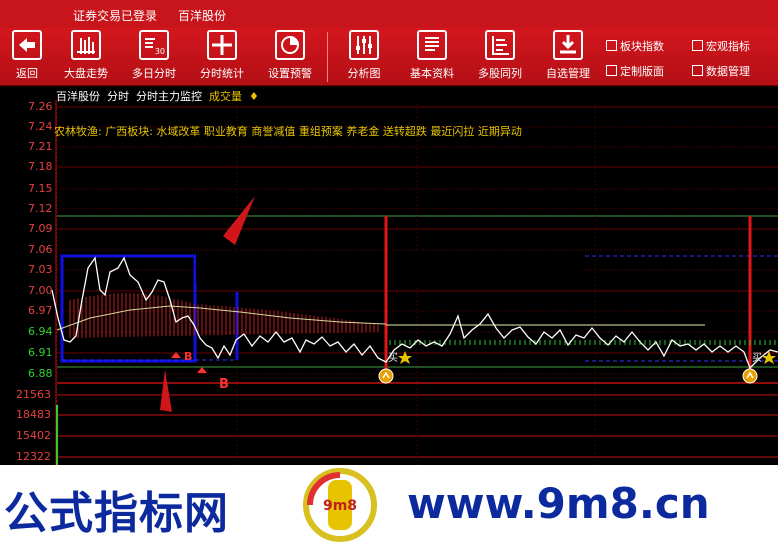  What do you see at coordinates (642, 46) in the screenshot?
I see `sector-index-label: 板块指数` at bounding box center [642, 46].